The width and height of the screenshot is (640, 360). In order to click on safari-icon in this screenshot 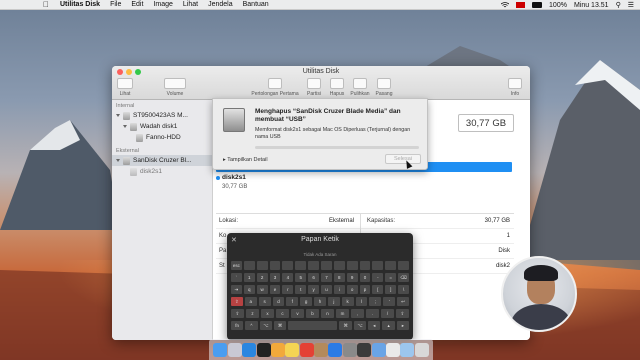, I will do `click(249, 349)`.